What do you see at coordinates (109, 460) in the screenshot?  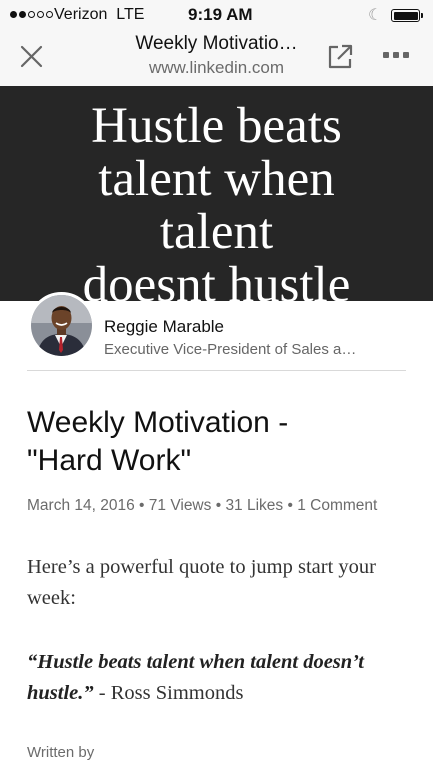 I see `article-title-line-2: "Hard Work"` at bounding box center [109, 460].